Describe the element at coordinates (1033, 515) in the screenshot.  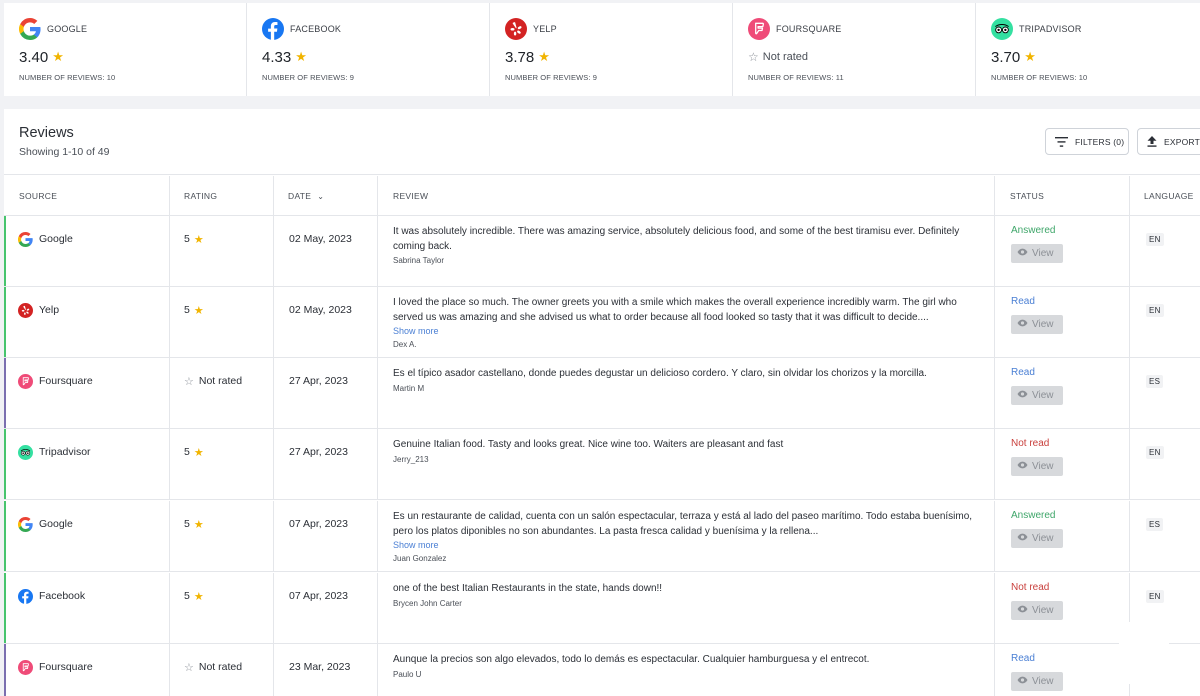
I see `status-badge: Answered` at that location.